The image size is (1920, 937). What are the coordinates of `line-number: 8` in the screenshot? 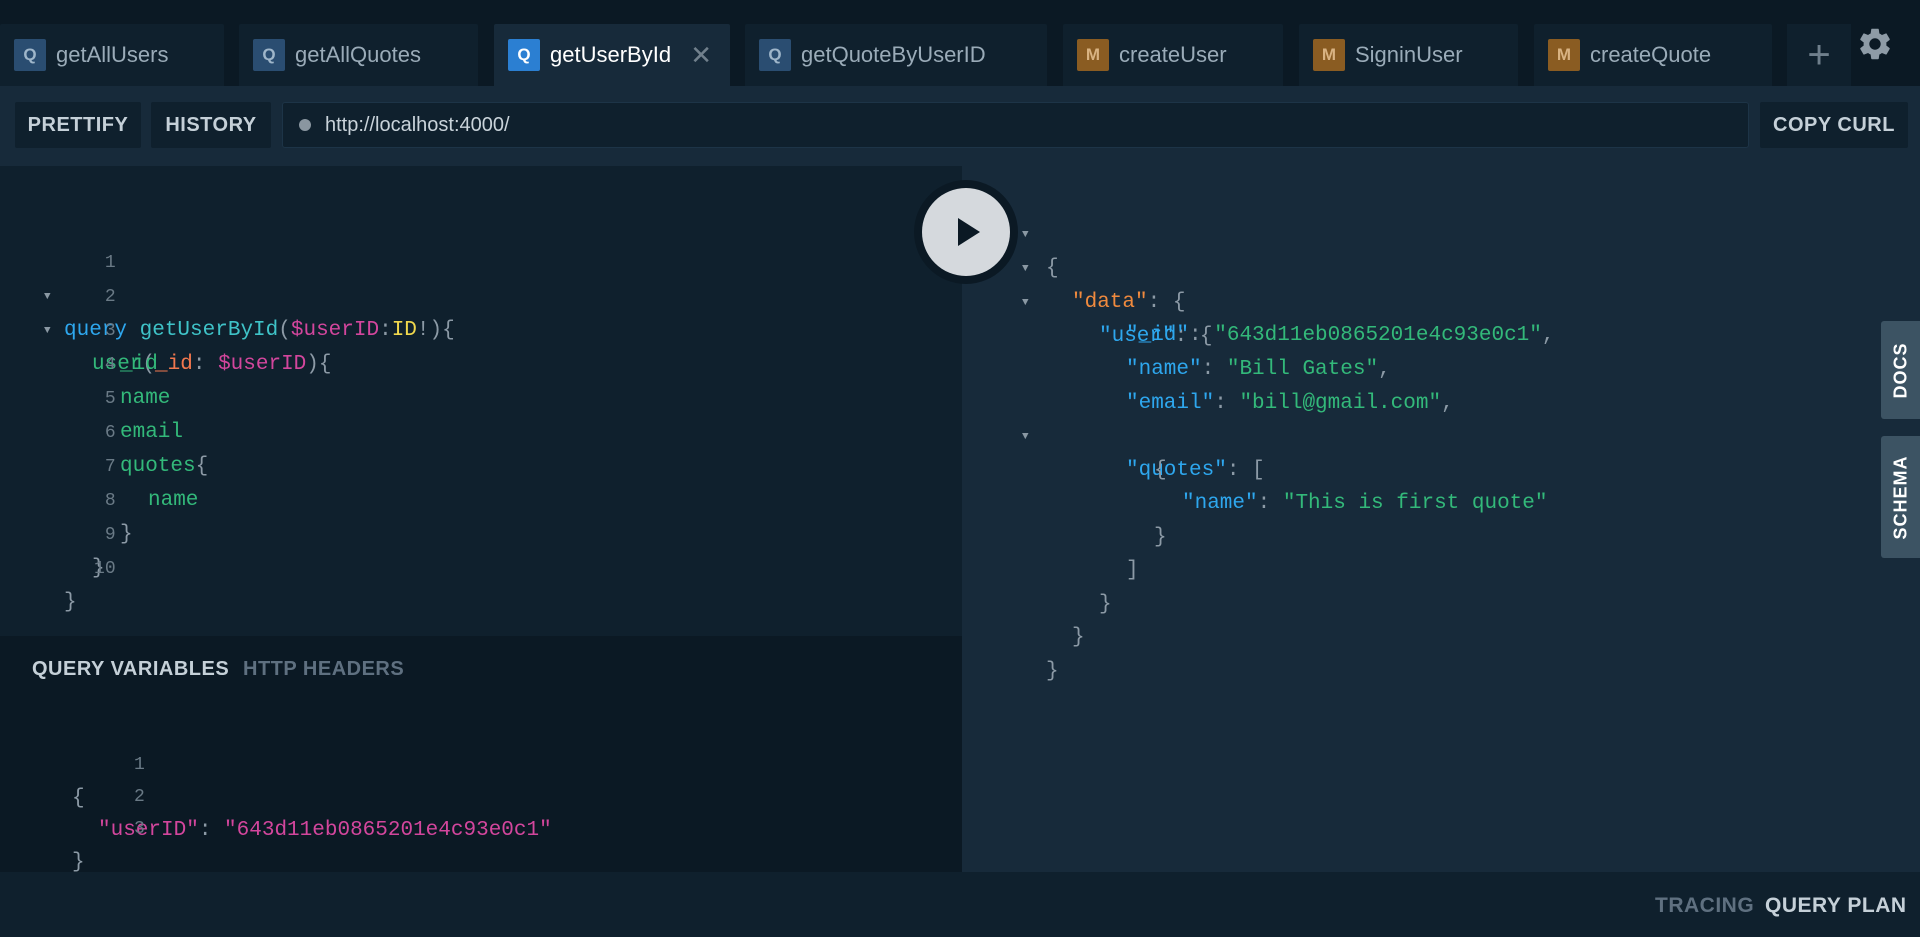 It's located at (110, 501).